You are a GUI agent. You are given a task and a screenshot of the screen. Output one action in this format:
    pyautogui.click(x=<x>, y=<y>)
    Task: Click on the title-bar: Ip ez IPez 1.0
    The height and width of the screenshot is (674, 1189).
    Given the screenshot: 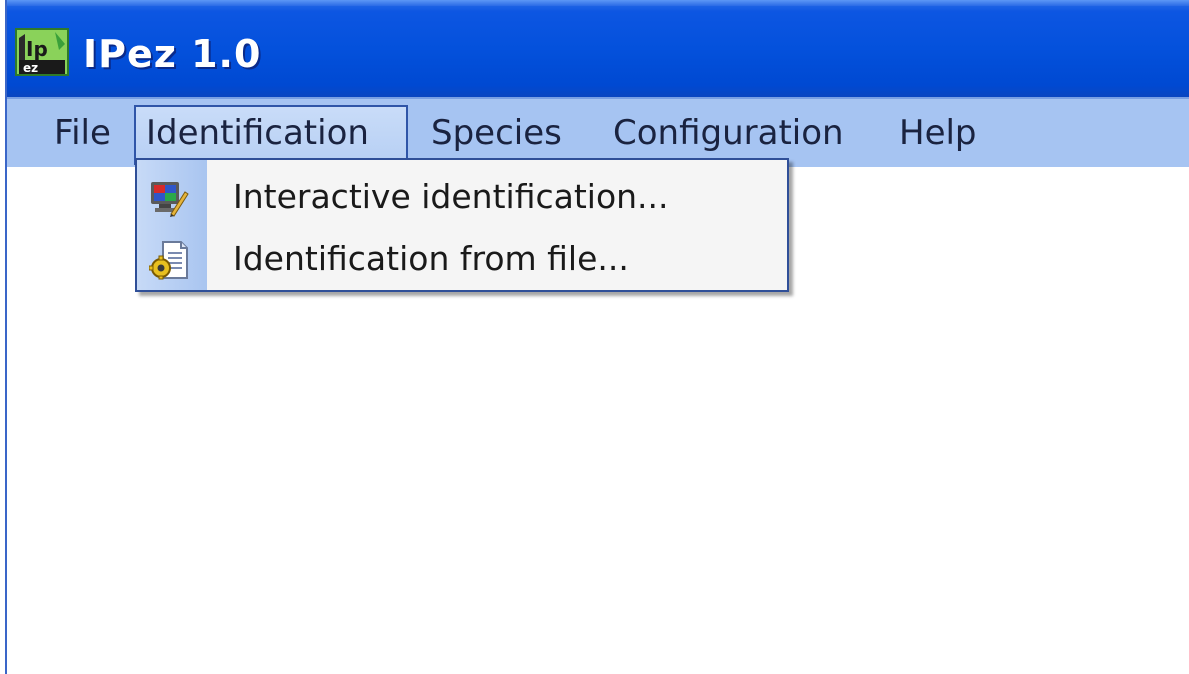 What is the action you would take?
    pyautogui.click(x=598, y=48)
    